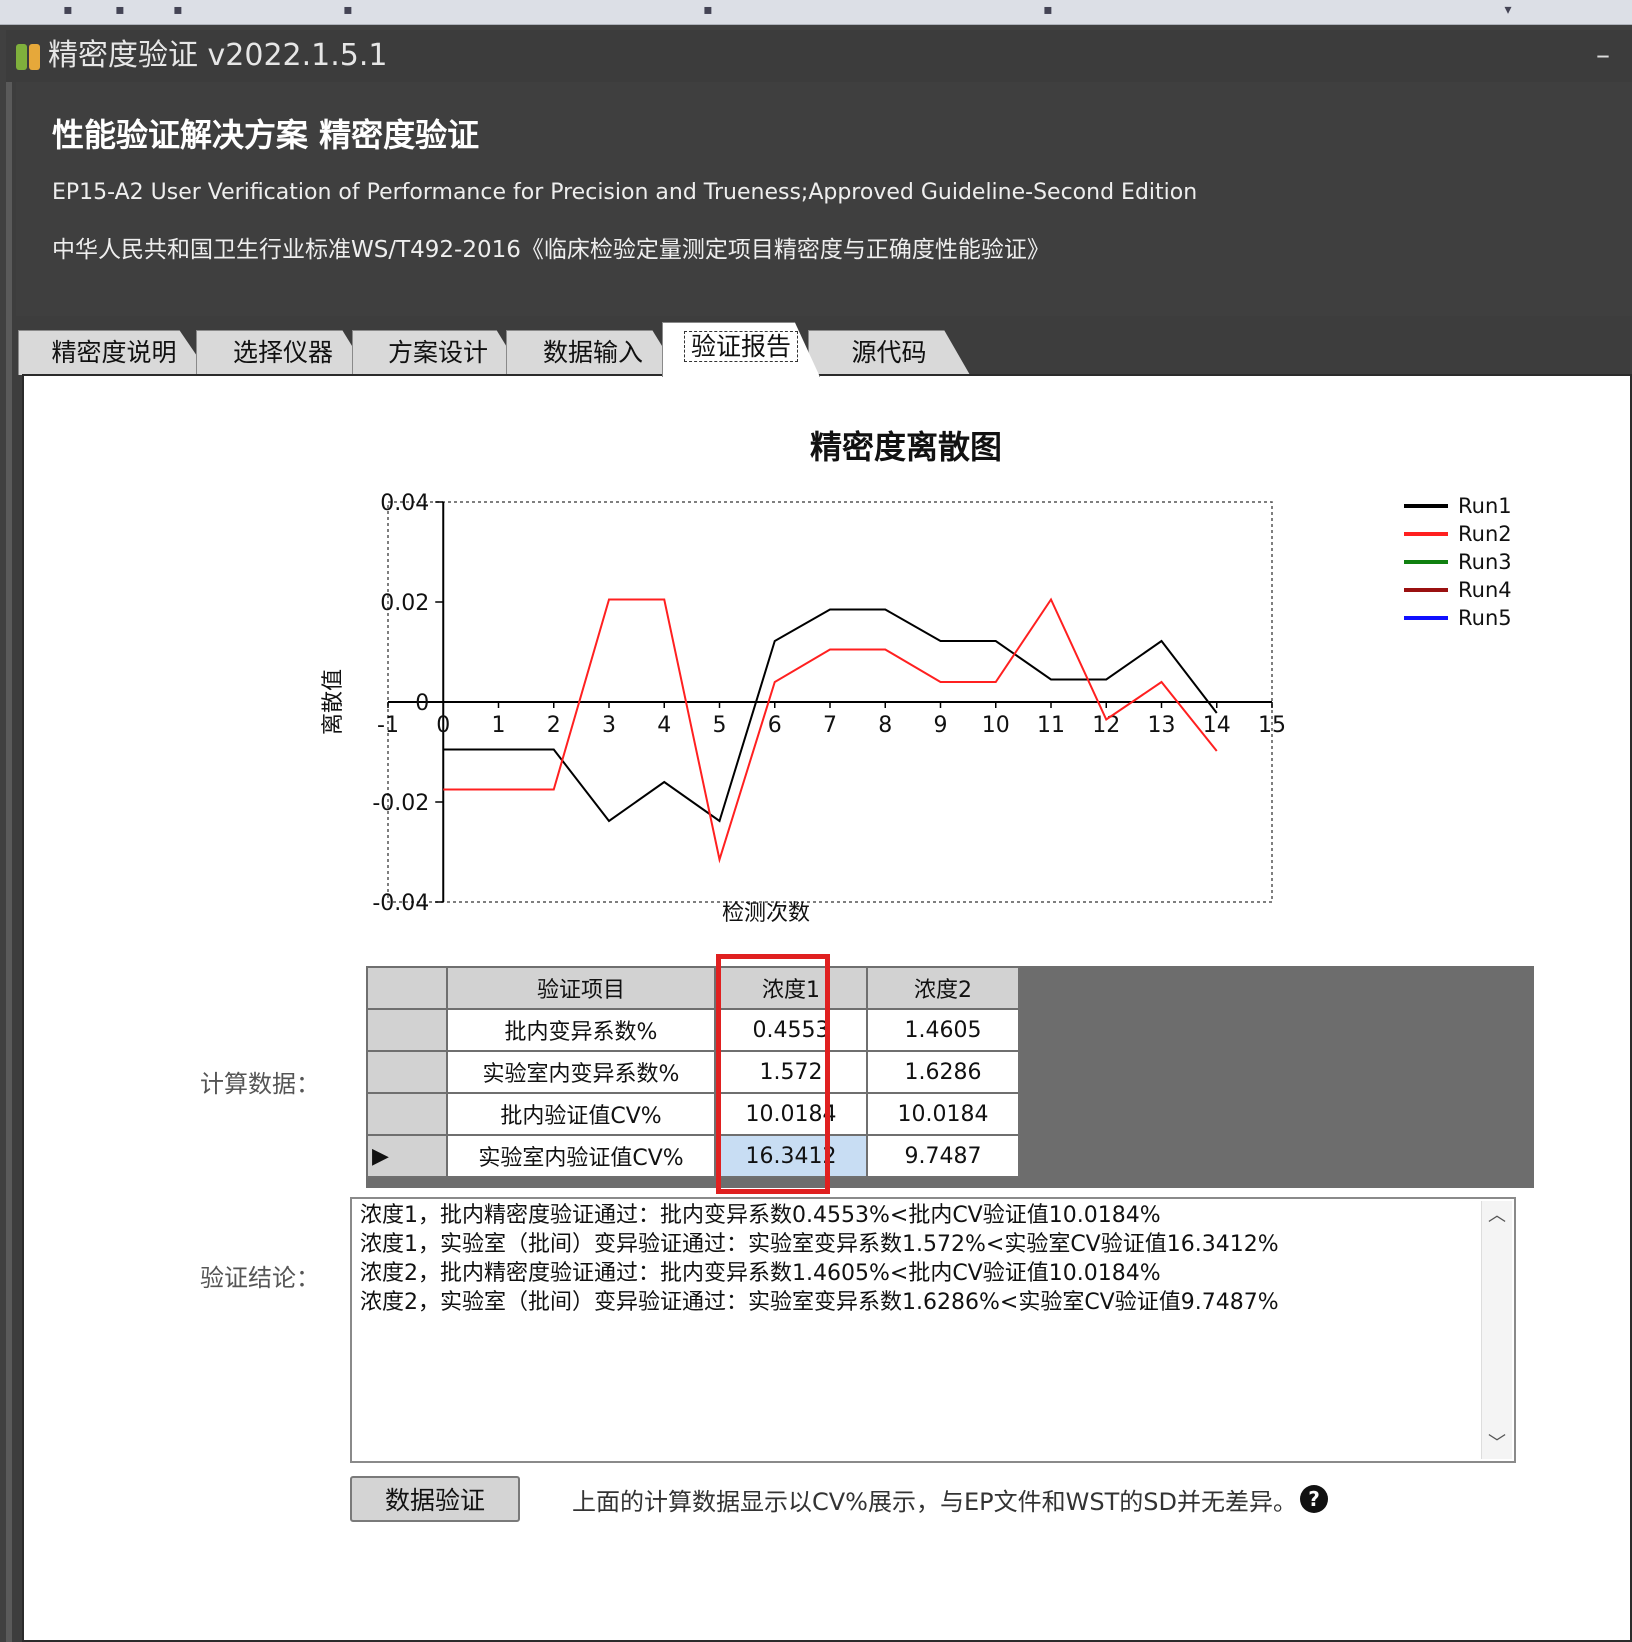 This screenshot has width=1632, height=1642. Describe the element at coordinates (266, 135) in the screenshot. I see `header-title: 性能验证解决方案 精密度验证` at that location.